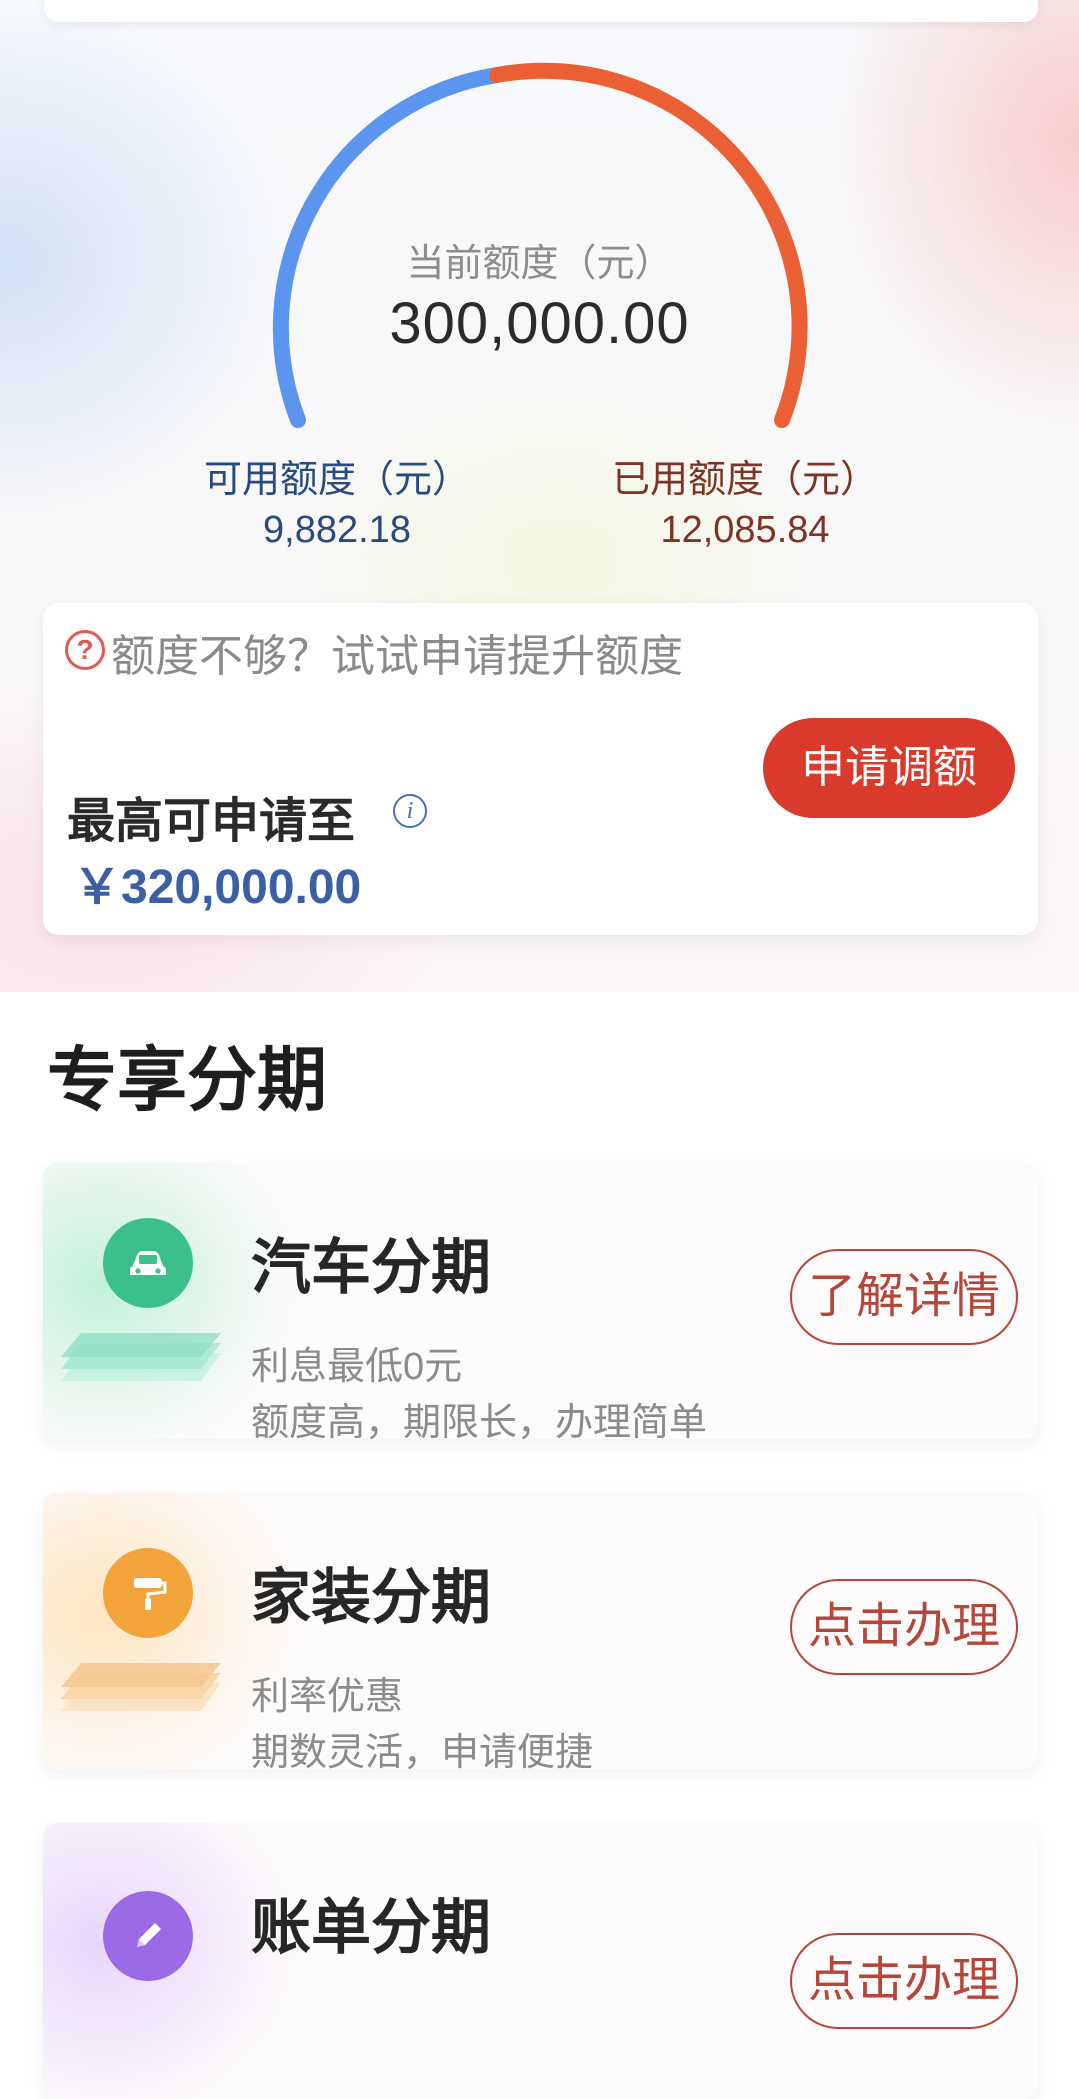 Image resolution: width=1079 pixels, height=2099 pixels. What do you see at coordinates (904, 1297) in the screenshot?
I see `learn-more-button: 了解详情` at bounding box center [904, 1297].